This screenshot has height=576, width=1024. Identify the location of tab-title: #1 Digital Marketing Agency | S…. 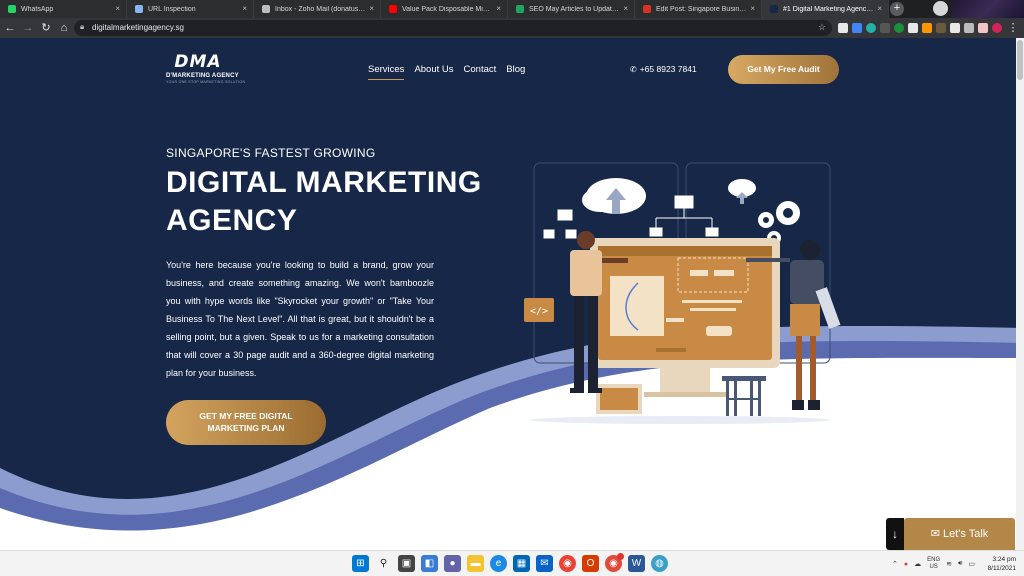
(829, 9).